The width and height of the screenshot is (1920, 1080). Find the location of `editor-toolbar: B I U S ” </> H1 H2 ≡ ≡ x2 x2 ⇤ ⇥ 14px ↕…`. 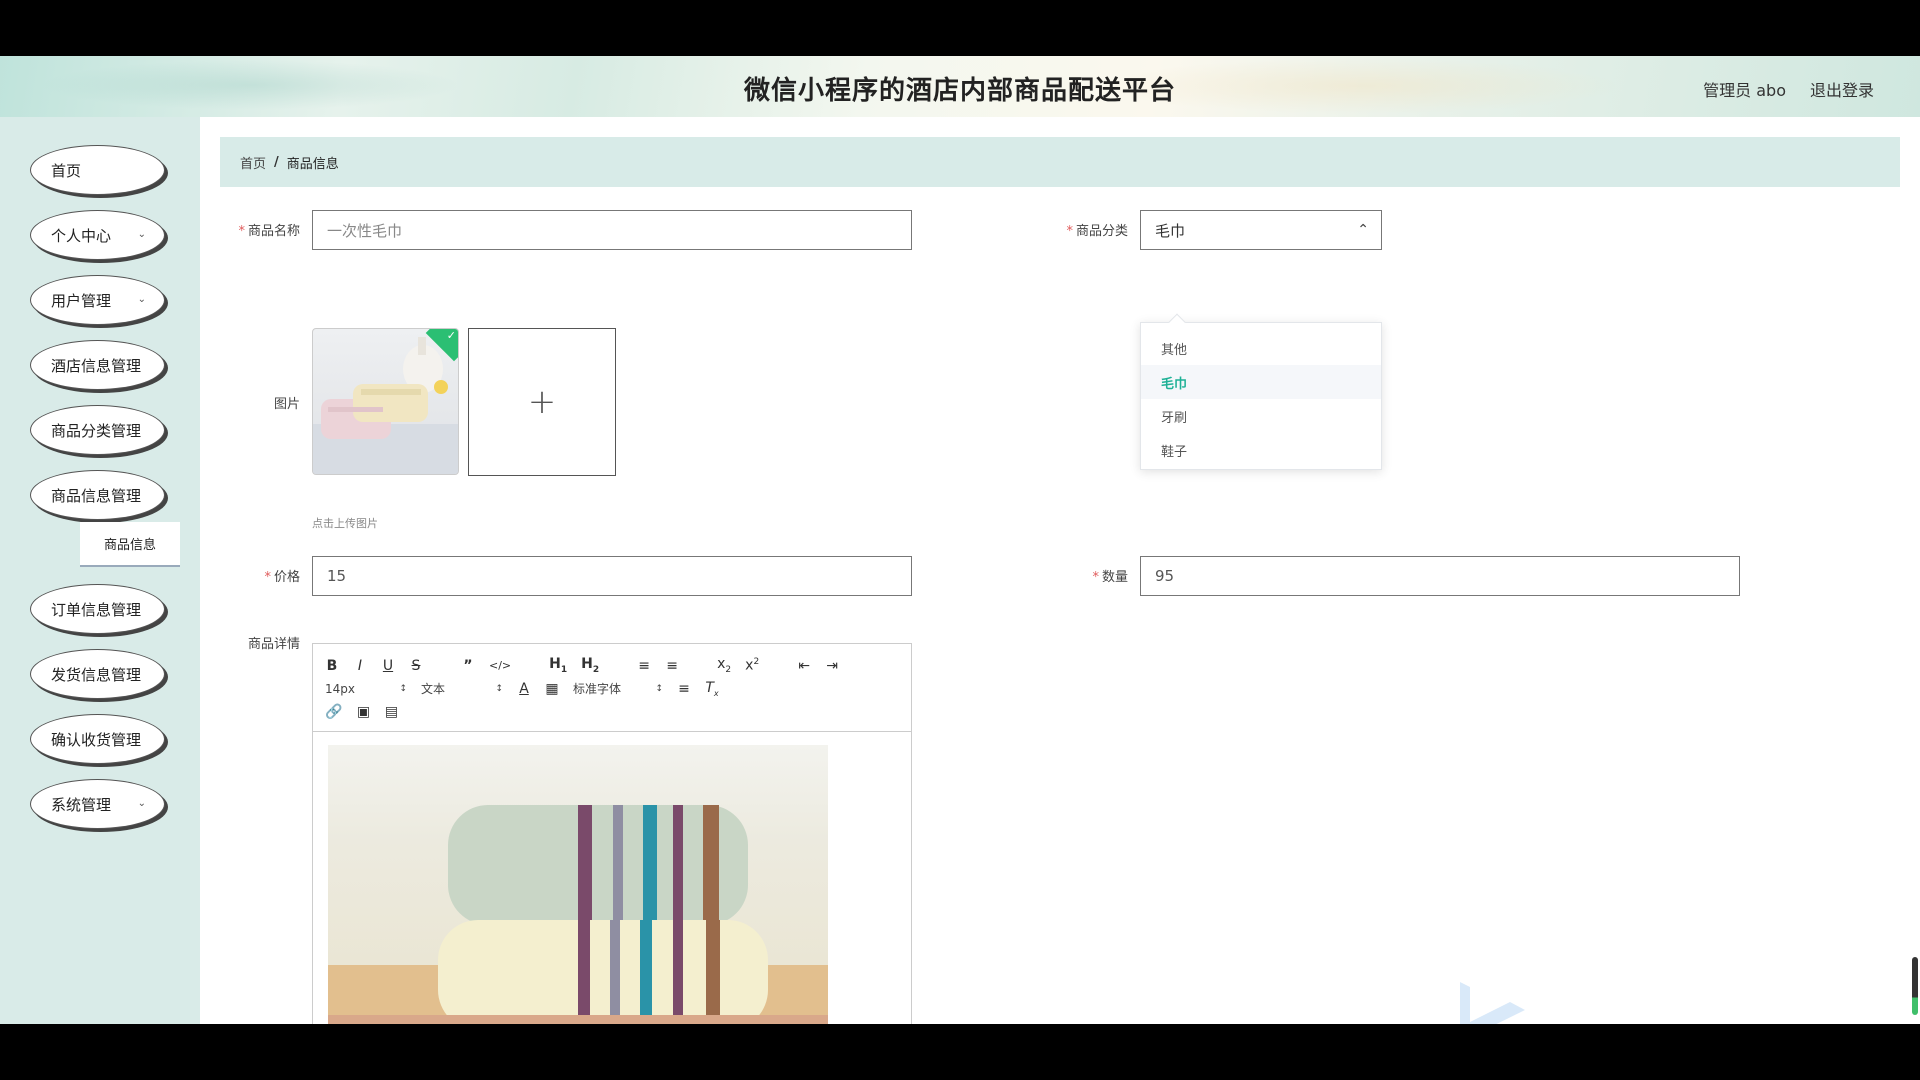

editor-toolbar: B I U S ” </> H1 H2 ≡ ≡ x2 x2 ⇤ ⇥ 14px ↕… is located at coordinates (612, 688).